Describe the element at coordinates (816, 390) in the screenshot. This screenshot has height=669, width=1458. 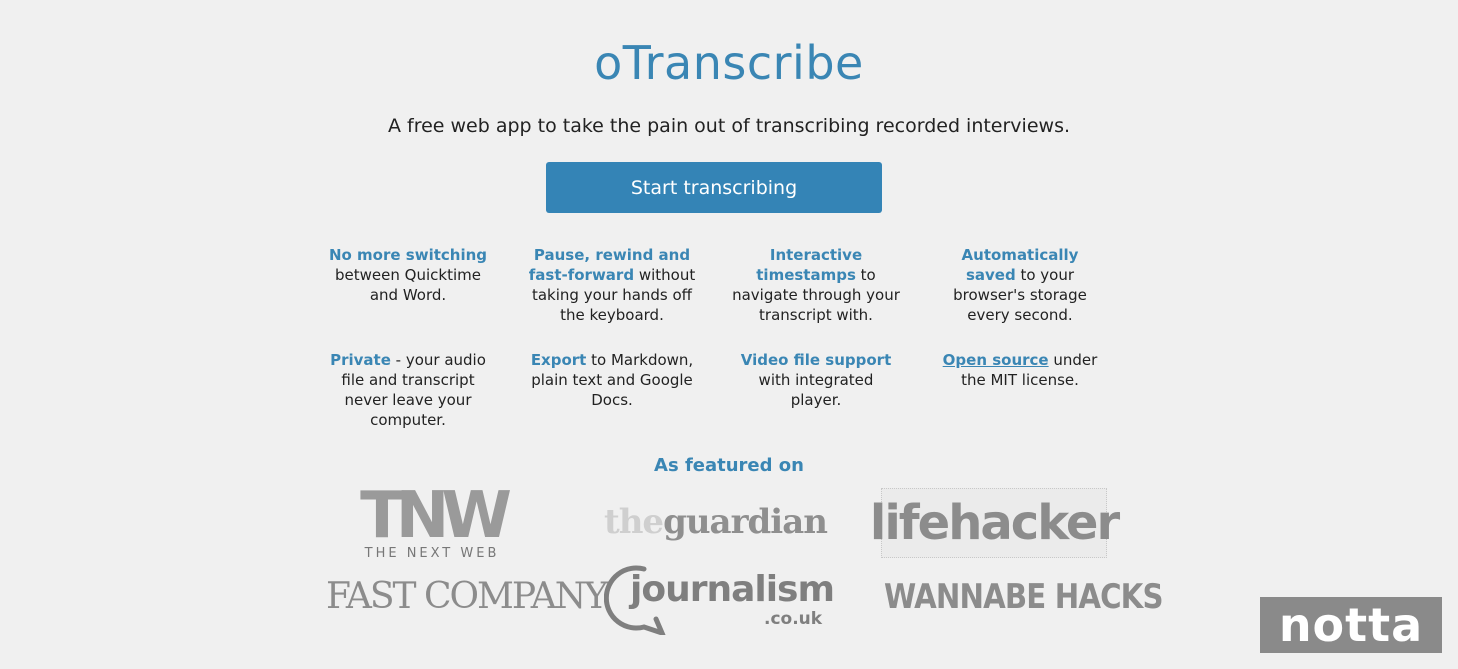
I see `feature-text: with integrated player.` at that location.